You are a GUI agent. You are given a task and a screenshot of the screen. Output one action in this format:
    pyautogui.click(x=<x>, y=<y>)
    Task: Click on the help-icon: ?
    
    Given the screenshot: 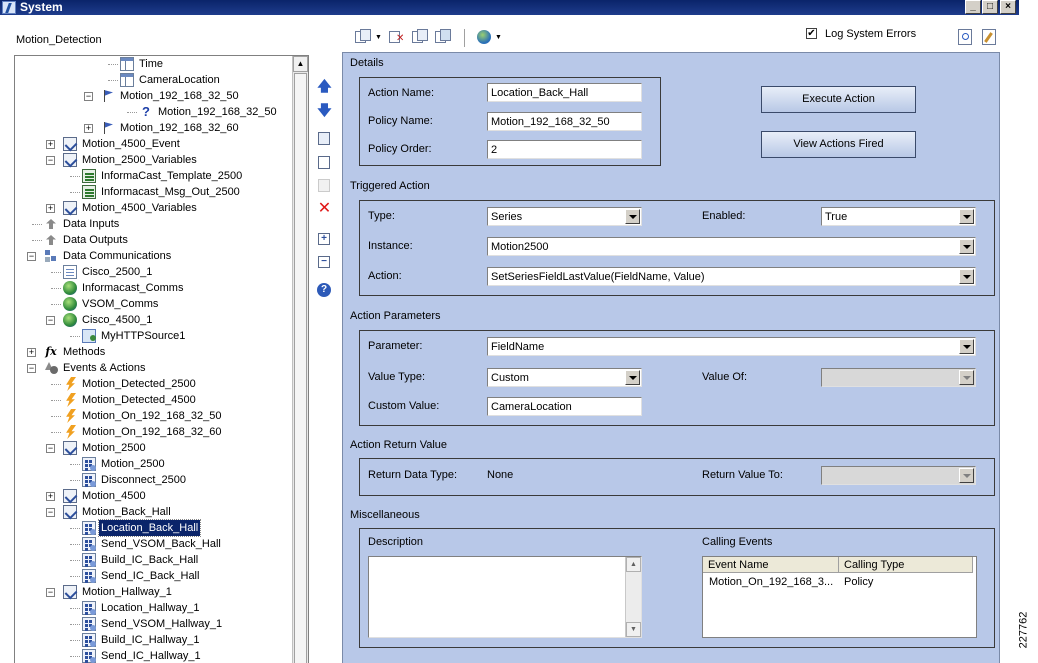 What is the action you would take?
    pyautogui.click(x=324, y=290)
    